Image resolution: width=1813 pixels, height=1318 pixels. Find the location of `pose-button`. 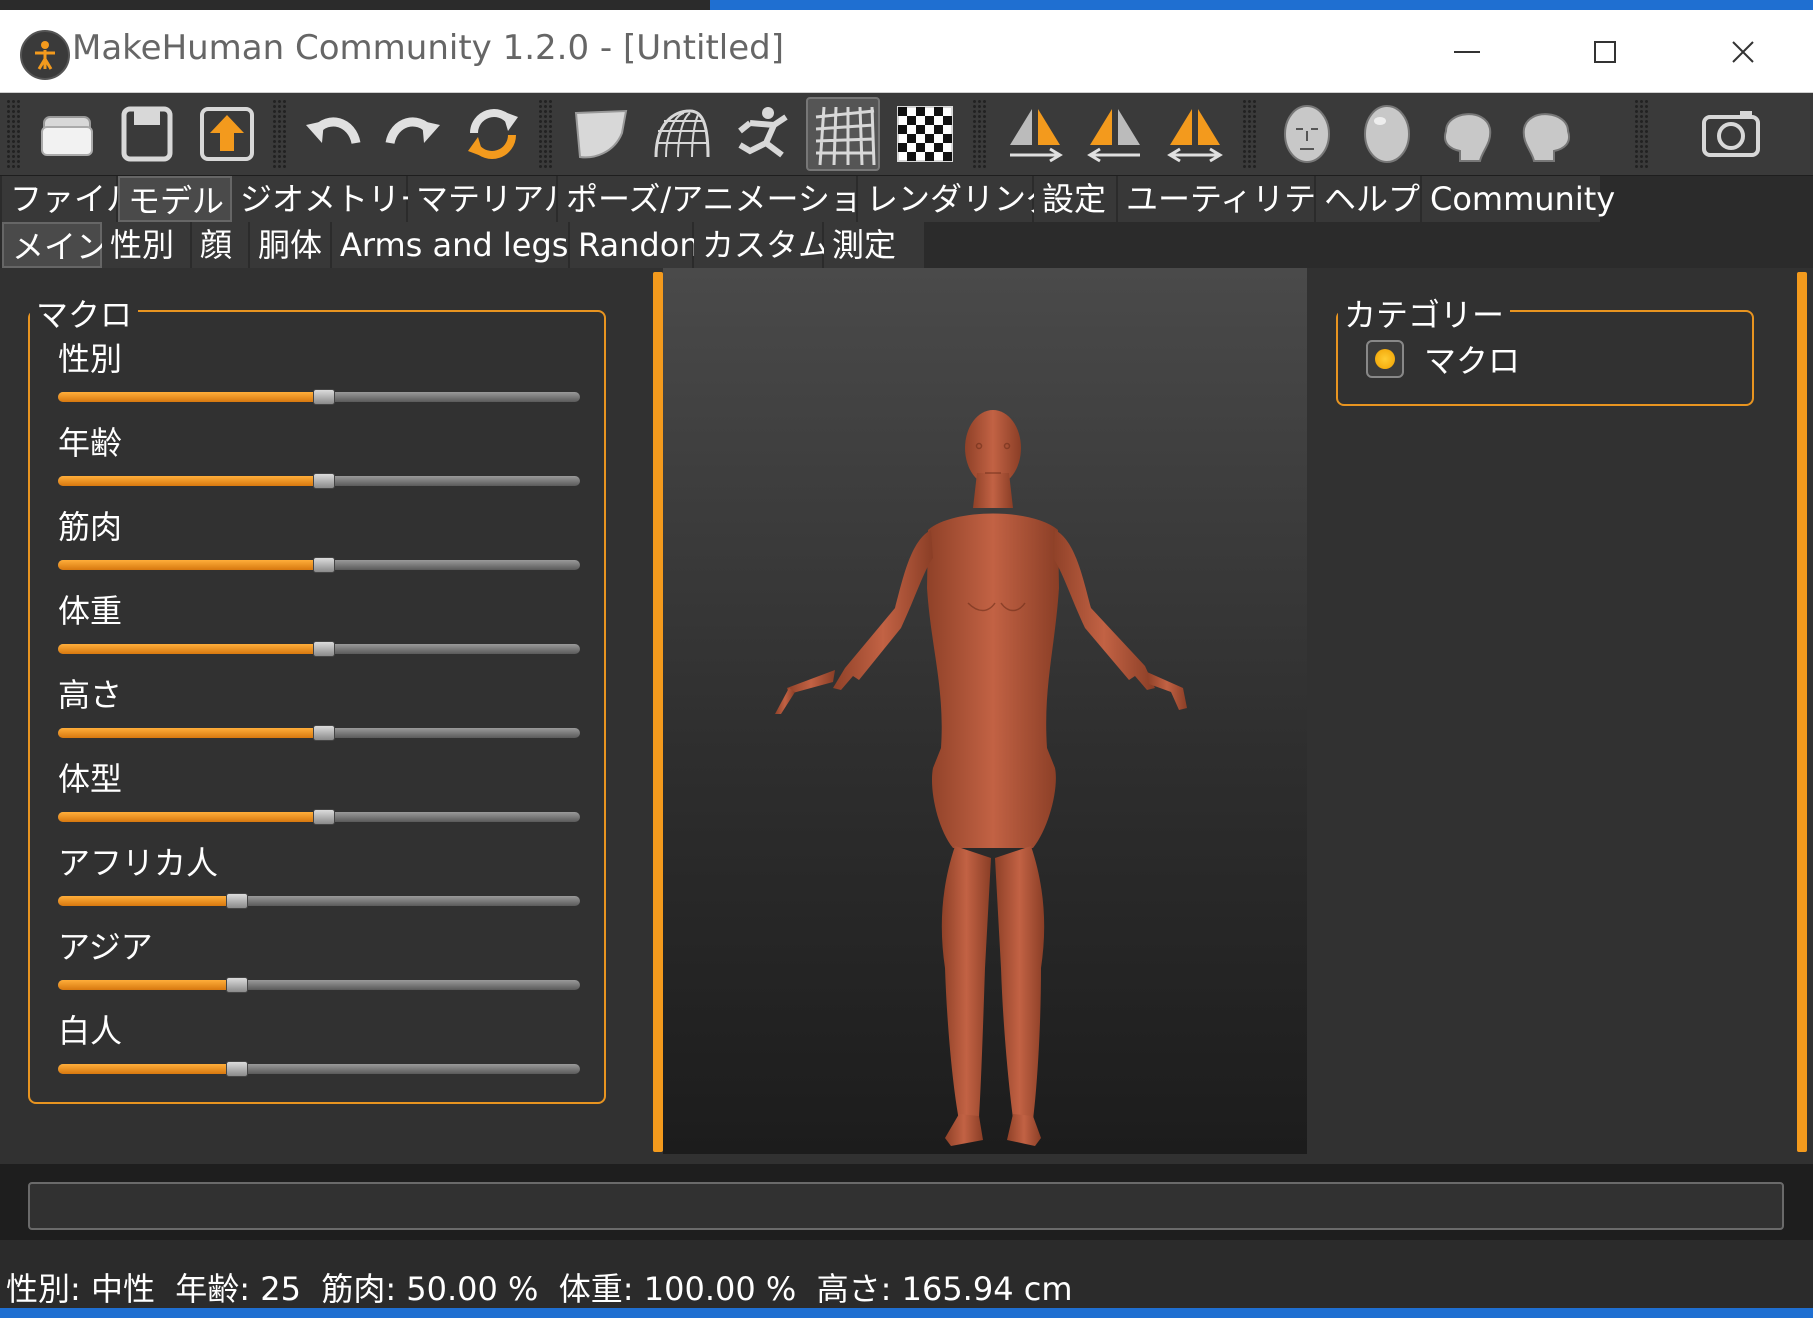

pose-button is located at coordinates (761, 134).